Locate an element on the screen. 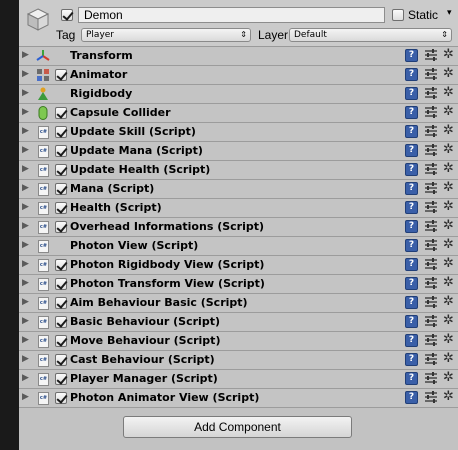  component-row: ▶ c# Basic Behaviour (Script)? ✲ is located at coordinates (238, 322).